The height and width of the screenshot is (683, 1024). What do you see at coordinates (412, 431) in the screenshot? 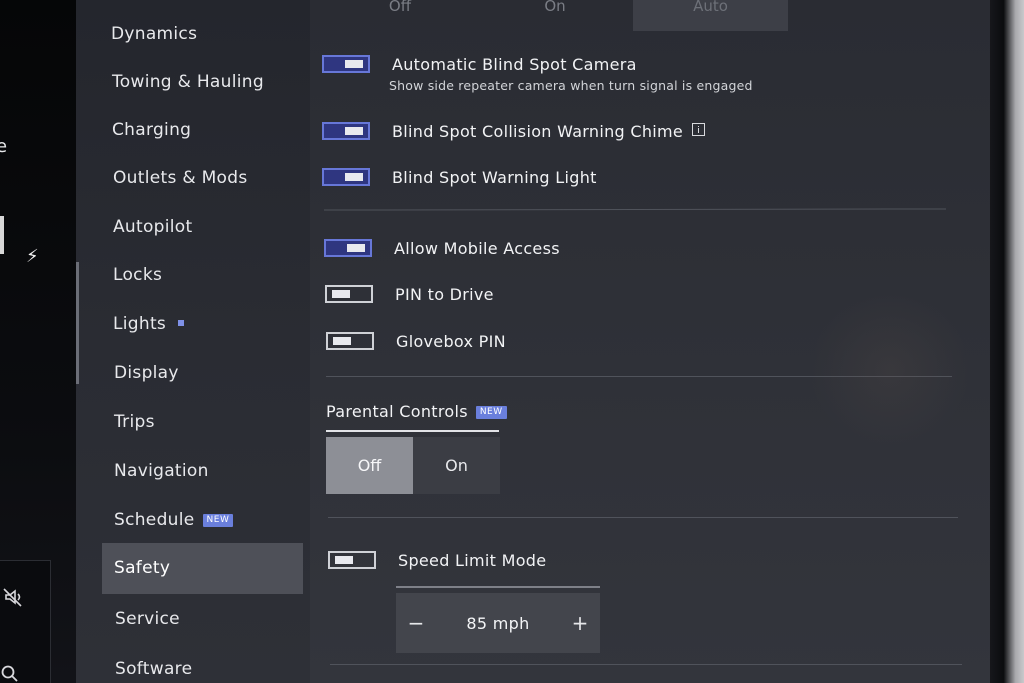
I see `parental-controls-underline` at bounding box center [412, 431].